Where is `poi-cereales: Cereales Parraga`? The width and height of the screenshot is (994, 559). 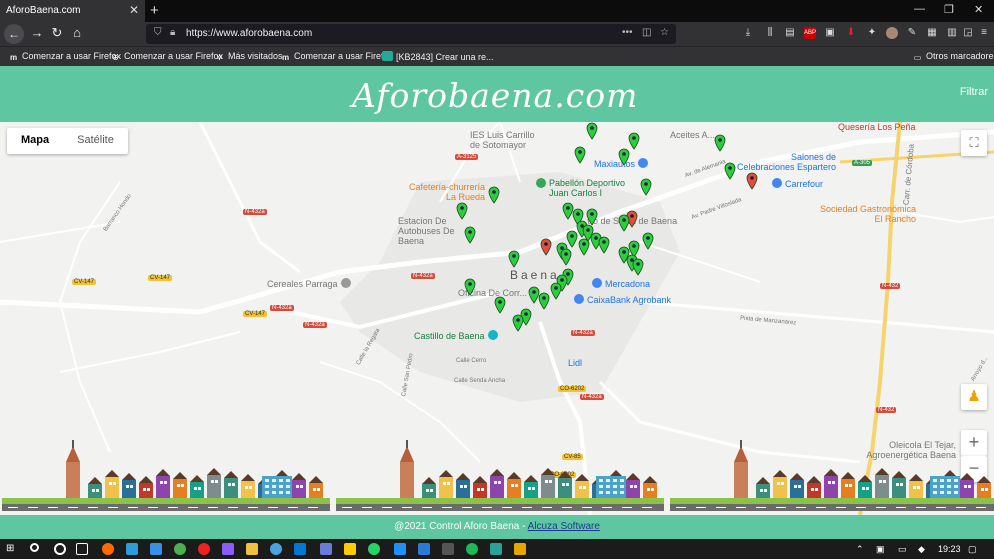 poi-cereales: Cereales Parraga is located at coordinates (310, 283).